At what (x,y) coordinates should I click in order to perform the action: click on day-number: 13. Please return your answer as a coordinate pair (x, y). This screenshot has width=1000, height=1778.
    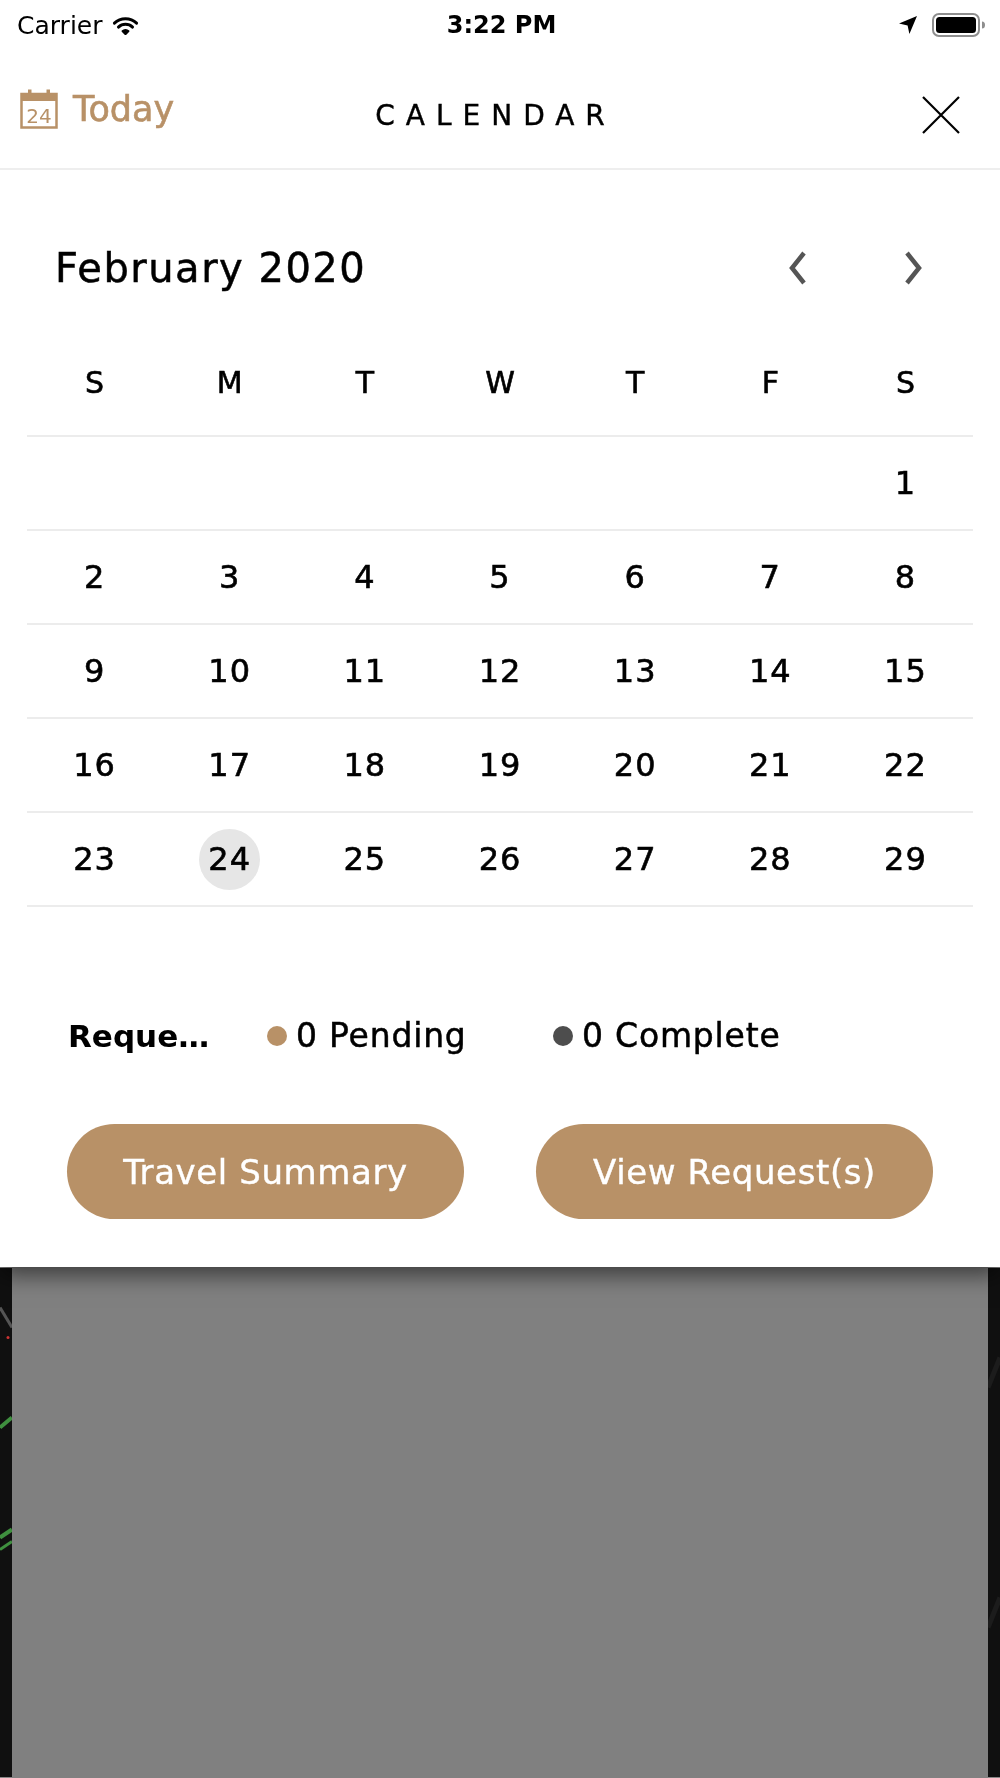
    Looking at the image, I should click on (635, 671).